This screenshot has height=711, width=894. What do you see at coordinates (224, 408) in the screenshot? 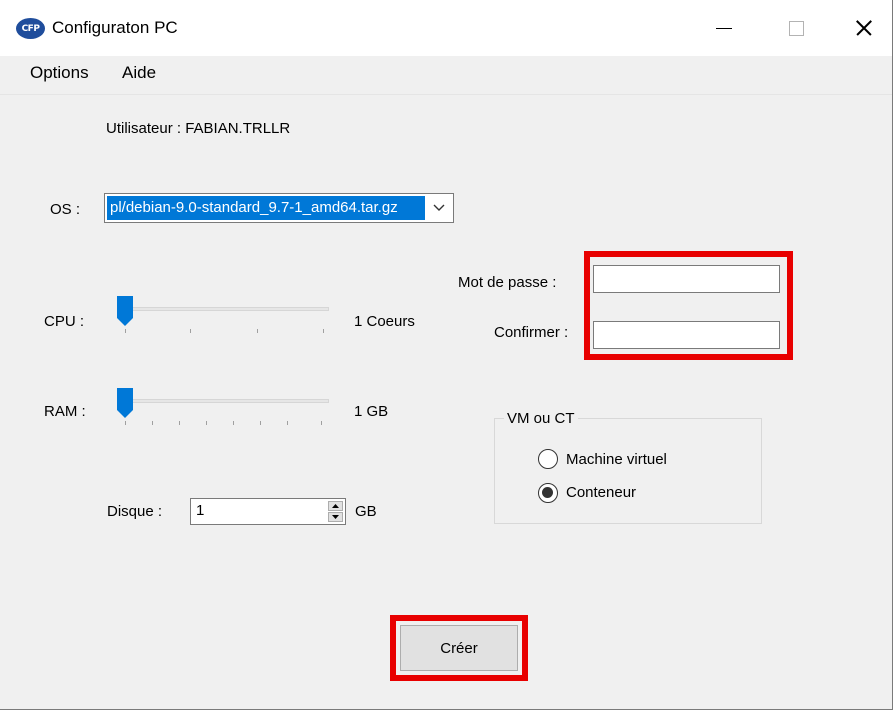
I see `ram-slider` at bounding box center [224, 408].